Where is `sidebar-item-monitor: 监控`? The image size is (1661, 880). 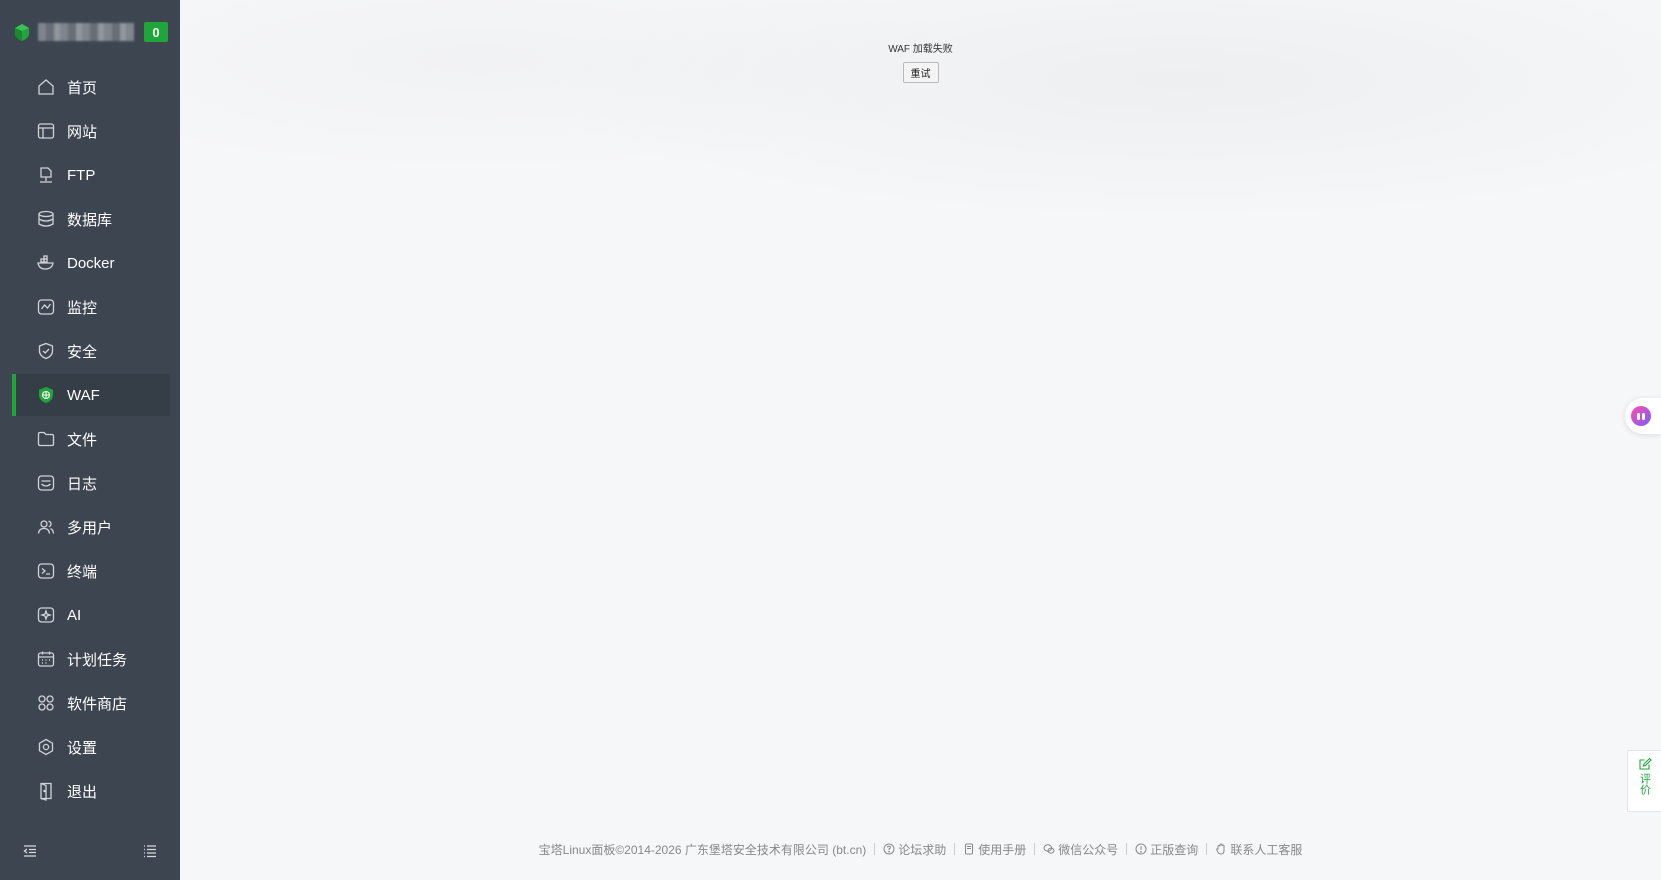
sidebar-item-monitor: 监控 is located at coordinates (91, 307).